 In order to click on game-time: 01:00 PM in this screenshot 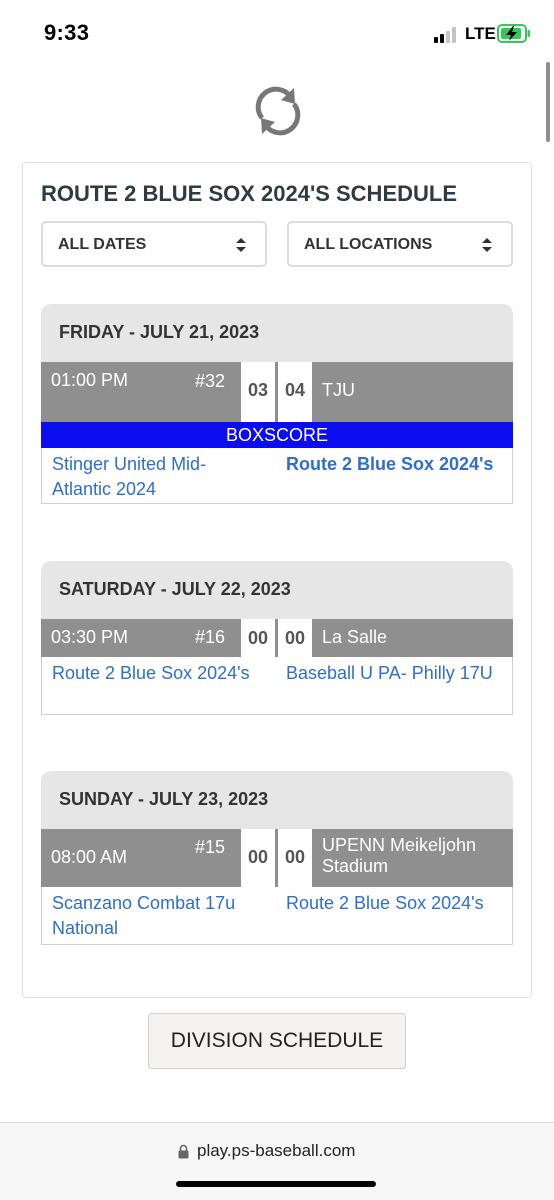, I will do `click(90, 380)`.